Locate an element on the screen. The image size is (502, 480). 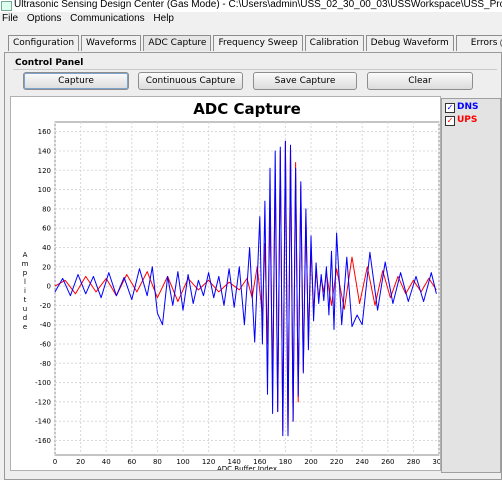
menu-communications: Communications is located at coordinates (107, 18).